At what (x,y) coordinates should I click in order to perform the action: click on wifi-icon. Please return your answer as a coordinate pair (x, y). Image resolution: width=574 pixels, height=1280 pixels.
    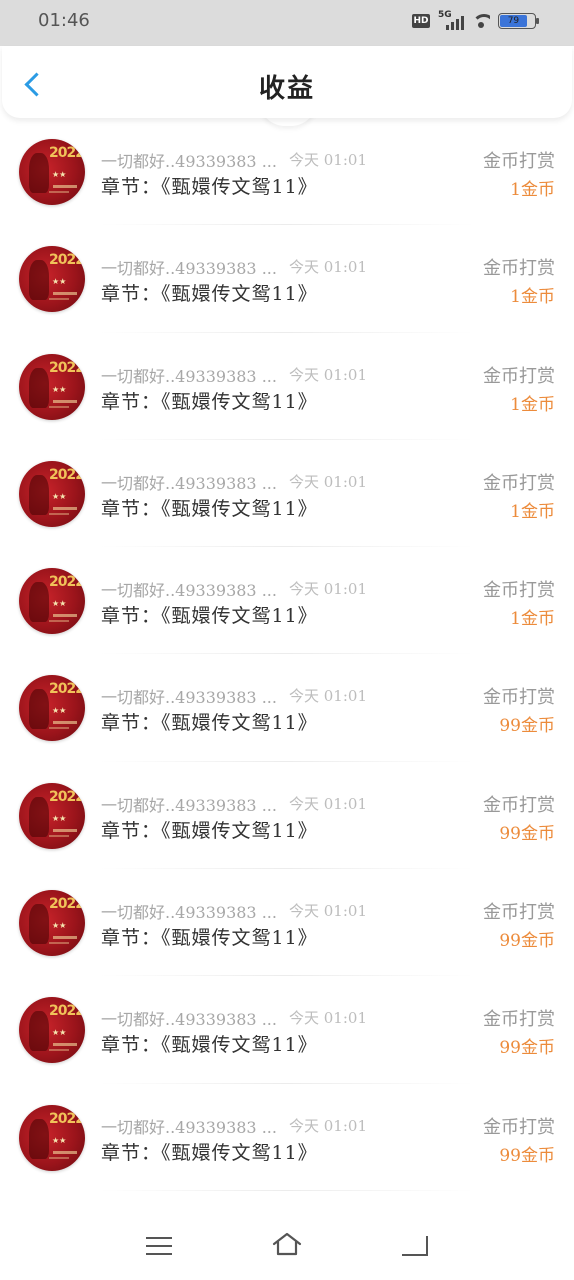
    Looking at the image, I should click on (481, 21).